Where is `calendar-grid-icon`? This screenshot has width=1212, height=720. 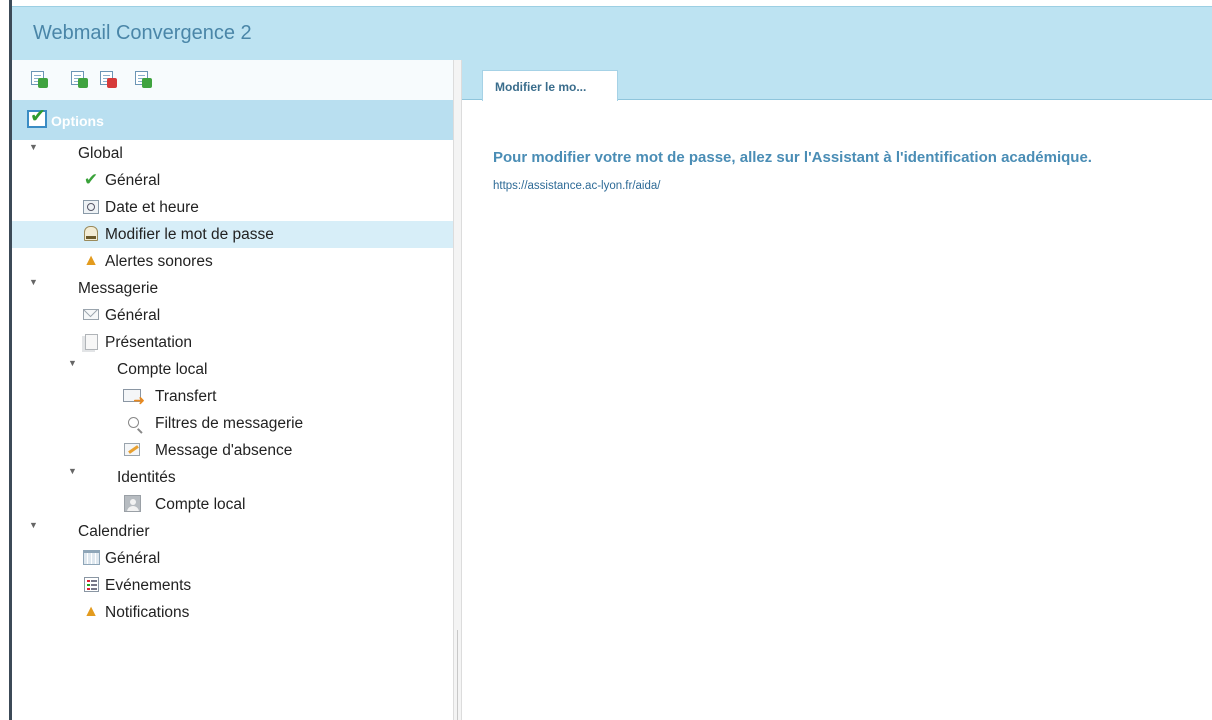
calendar-grid-icon is located at coordinates (91, 557).